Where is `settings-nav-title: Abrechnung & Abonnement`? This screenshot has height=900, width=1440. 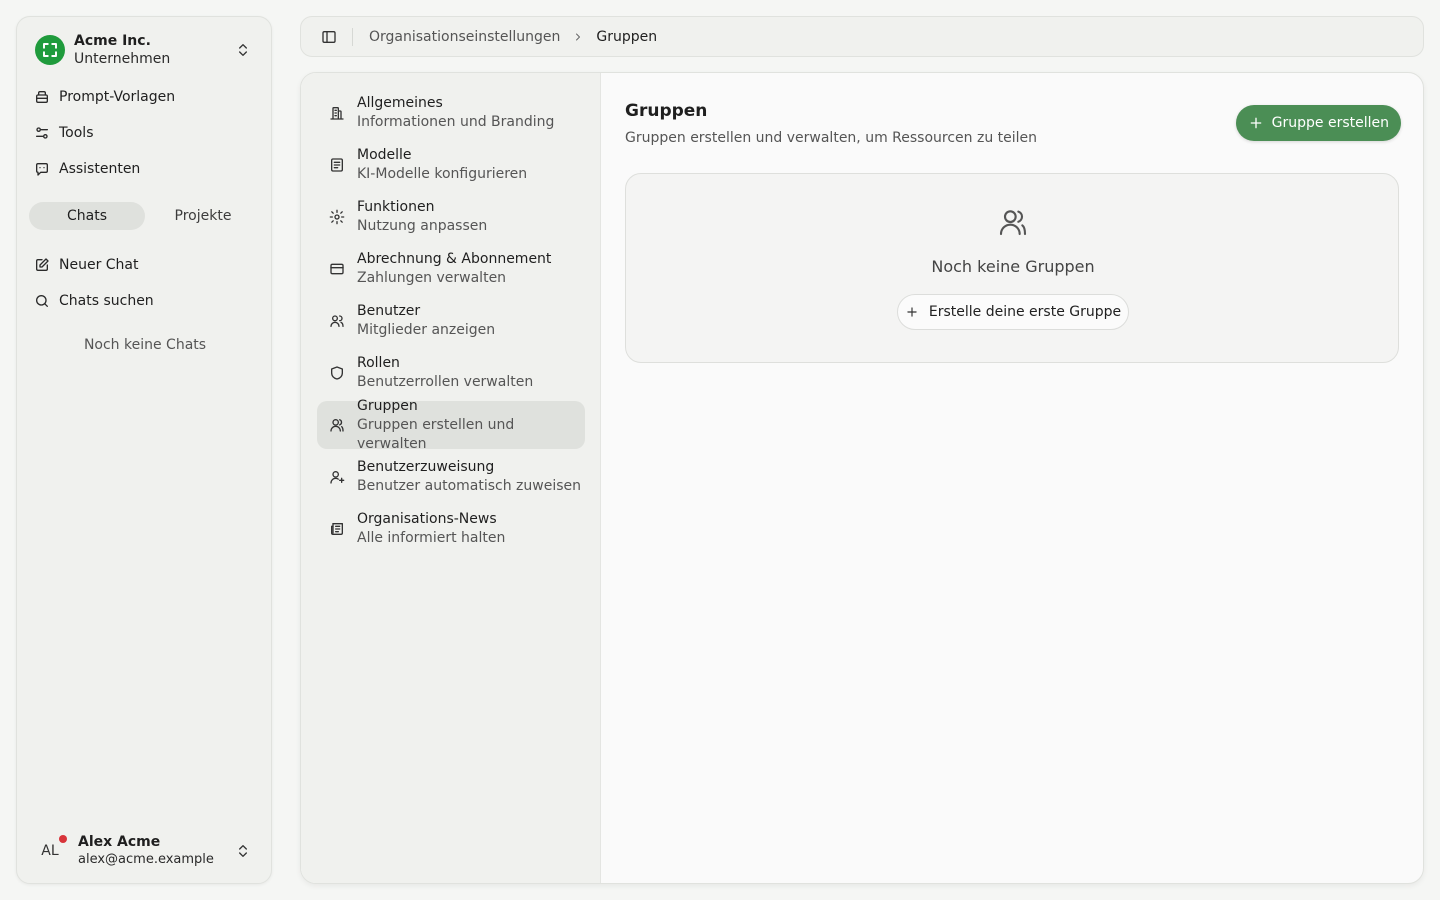
settings-nav-title: Abrechnung & Abonnement is located at coordinates (454, 259).